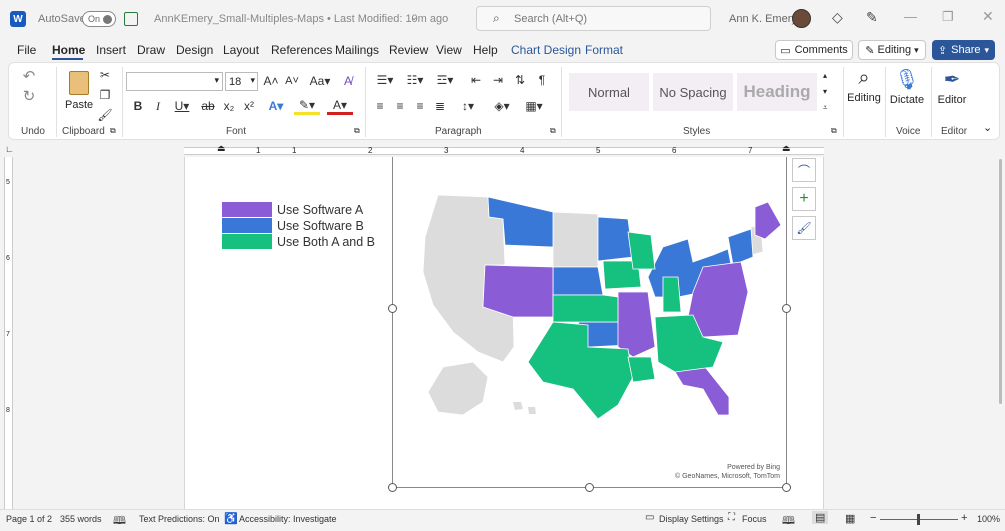 This screenshot has width=1005, height=531. What do you see at coordinates (864, 92) in the screenshot?
I see `editing-button: ⌕ Editing` at bounding box center [864, 92].